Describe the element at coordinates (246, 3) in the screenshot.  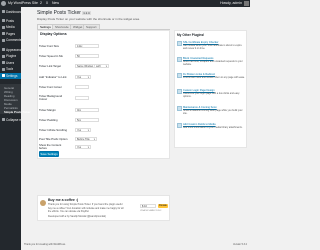
I see `avatar` at that location.